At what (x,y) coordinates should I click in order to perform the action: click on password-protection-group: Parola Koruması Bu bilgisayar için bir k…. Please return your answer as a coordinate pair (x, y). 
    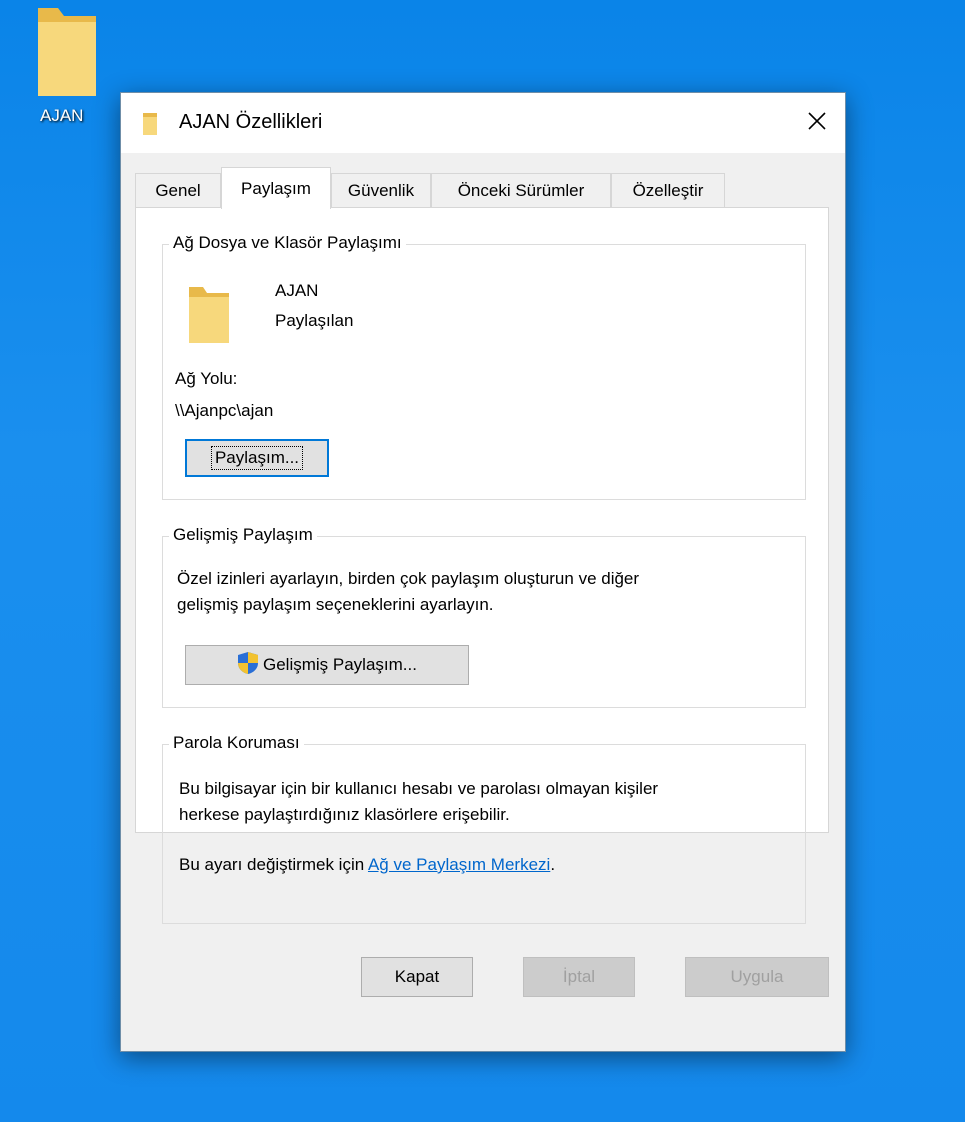
    Looking at the image, I should click on (484, 828).